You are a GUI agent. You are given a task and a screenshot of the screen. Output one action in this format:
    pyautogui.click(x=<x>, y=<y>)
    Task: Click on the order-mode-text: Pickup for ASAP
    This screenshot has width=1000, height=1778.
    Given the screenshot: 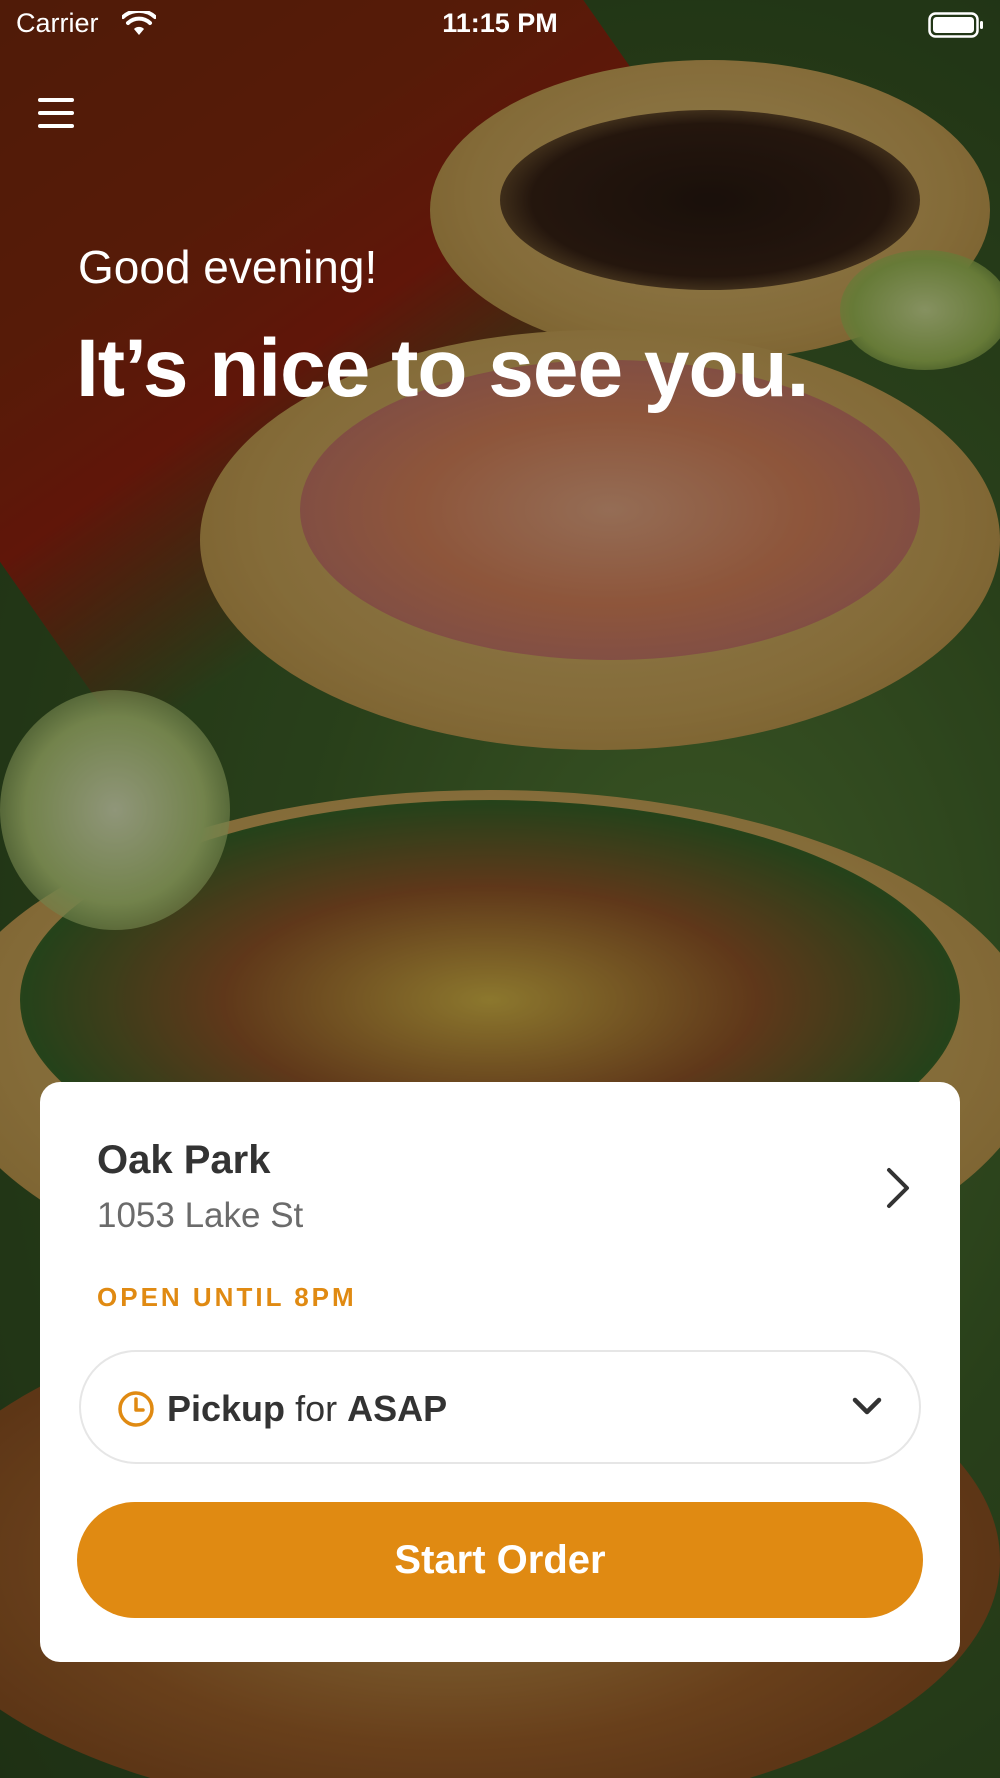 What is the action you would take?
    pyautogui.click(x=307, y=1409)
    